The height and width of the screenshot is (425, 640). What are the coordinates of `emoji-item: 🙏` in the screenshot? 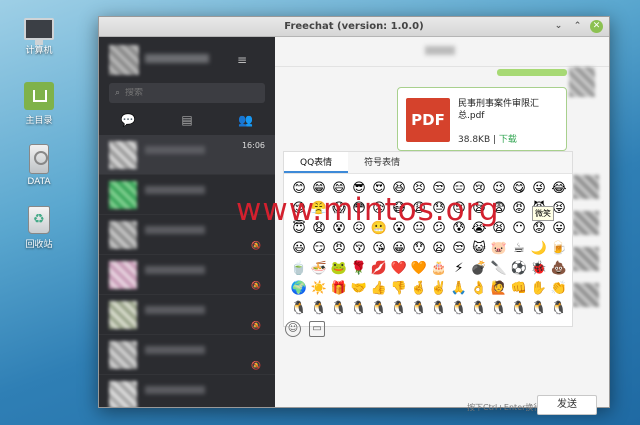 It's located at (459, 289).